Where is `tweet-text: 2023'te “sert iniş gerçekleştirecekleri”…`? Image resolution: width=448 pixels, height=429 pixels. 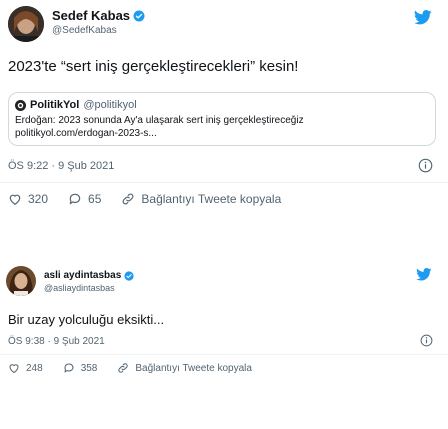 tweet-text: 2023'te “sert iniş gerçekleştirecekleri”… is located at coordinates (153, 66).